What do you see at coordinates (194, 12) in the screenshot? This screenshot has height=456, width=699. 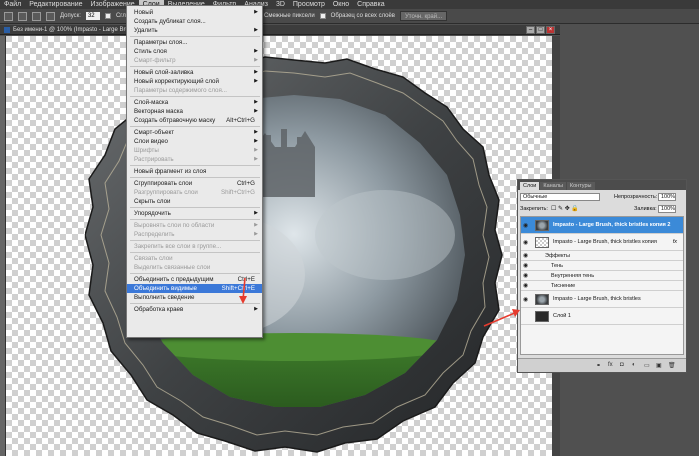 I see `layer-menu-item: Новый ▶` at bounding box center [194, 12].